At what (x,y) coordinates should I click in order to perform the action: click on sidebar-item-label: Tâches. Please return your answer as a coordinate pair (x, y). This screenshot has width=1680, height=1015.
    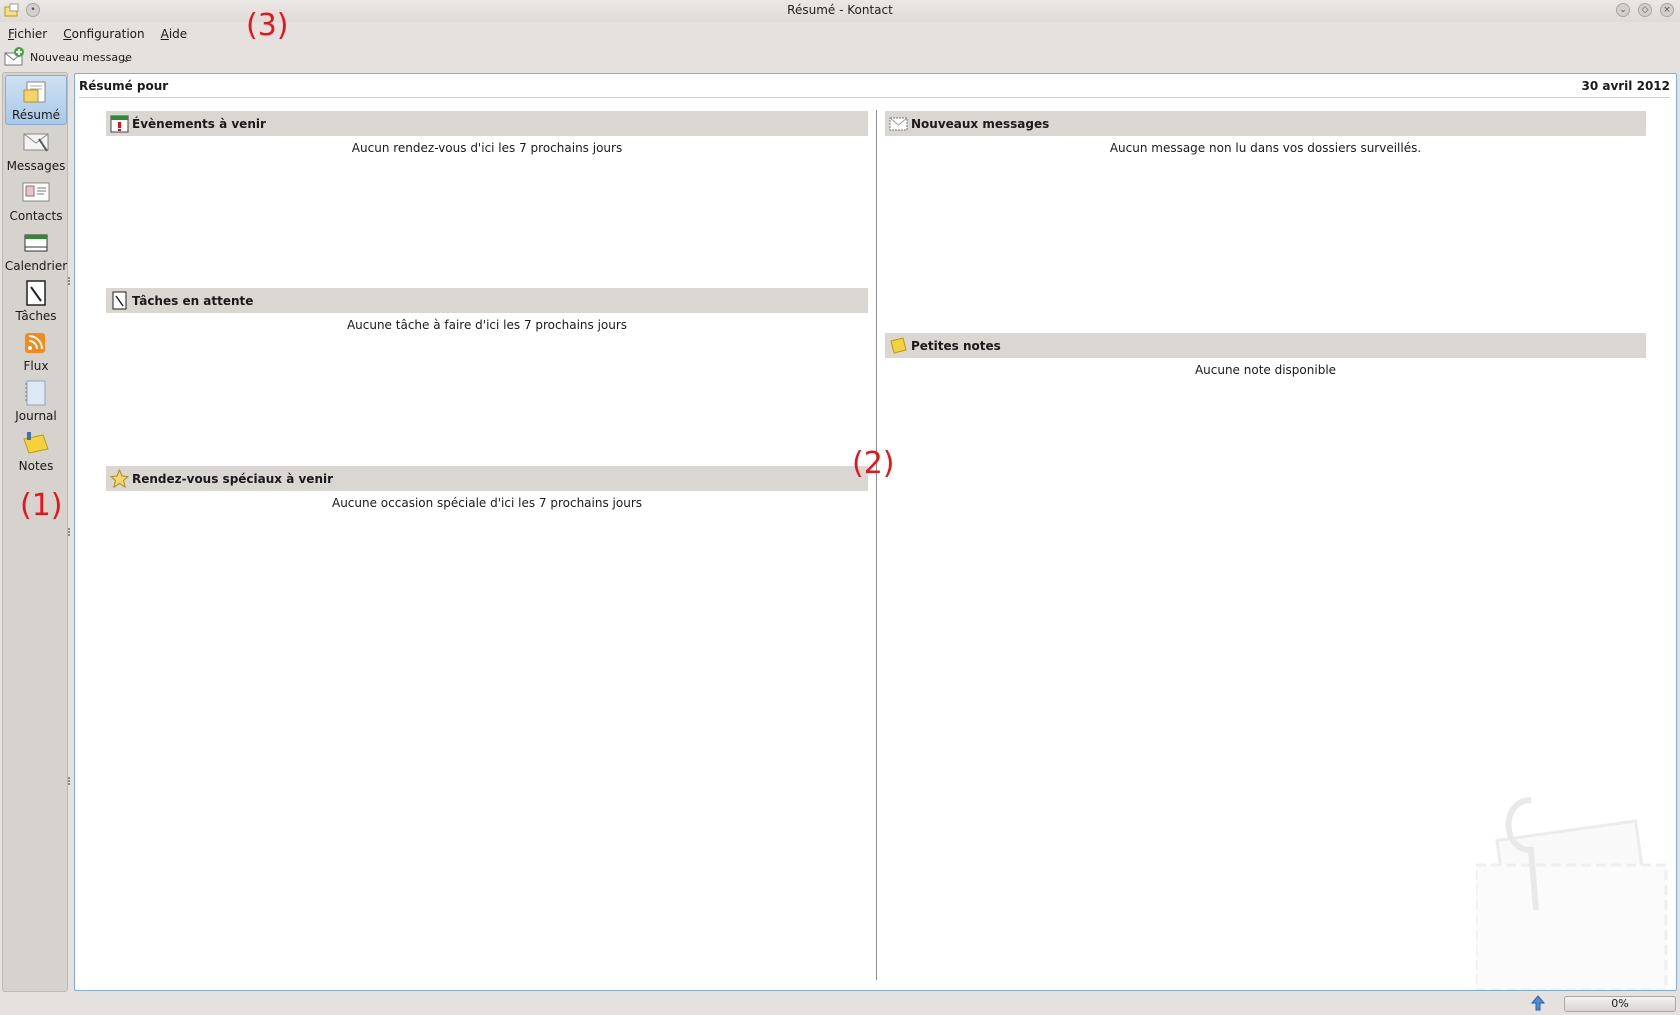
    Looking at the image, I should click on (36, 316).